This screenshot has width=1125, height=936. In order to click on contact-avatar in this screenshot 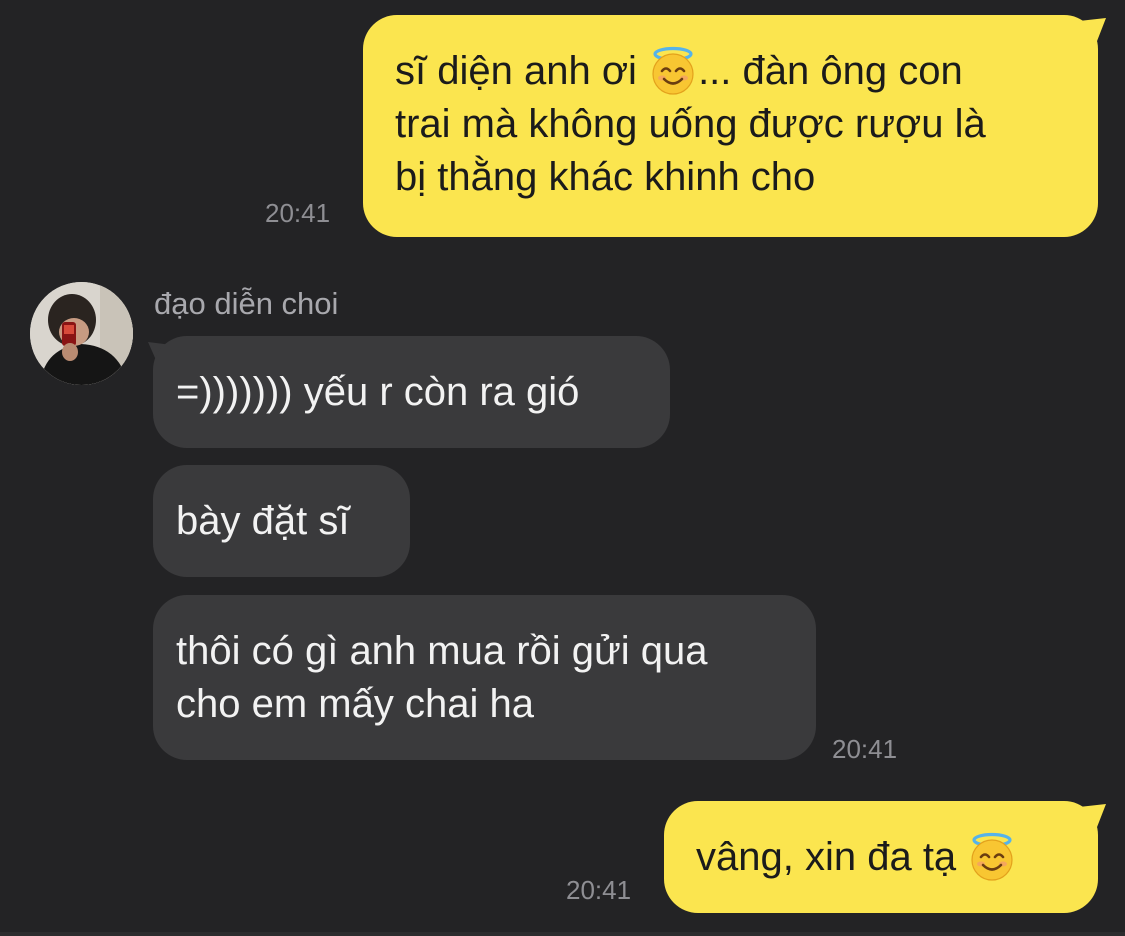, I will do `click(81, 333)`.